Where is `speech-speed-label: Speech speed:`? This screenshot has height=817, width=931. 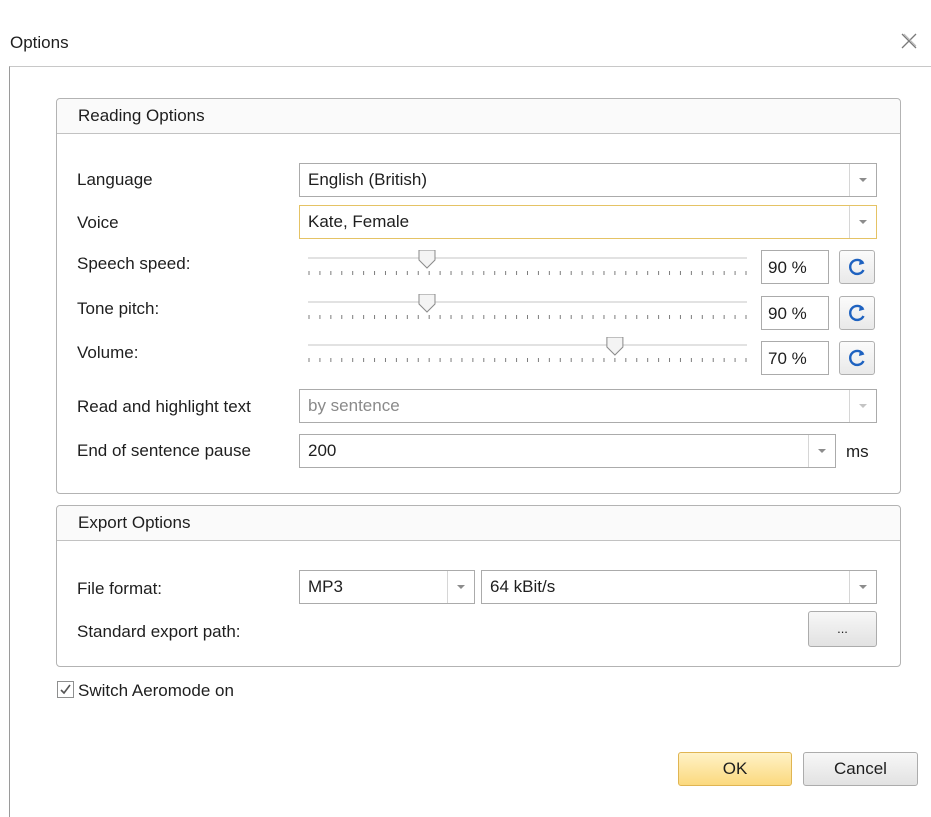 speech-speed-label: Speech speed: is located at coordinates (134, 263).